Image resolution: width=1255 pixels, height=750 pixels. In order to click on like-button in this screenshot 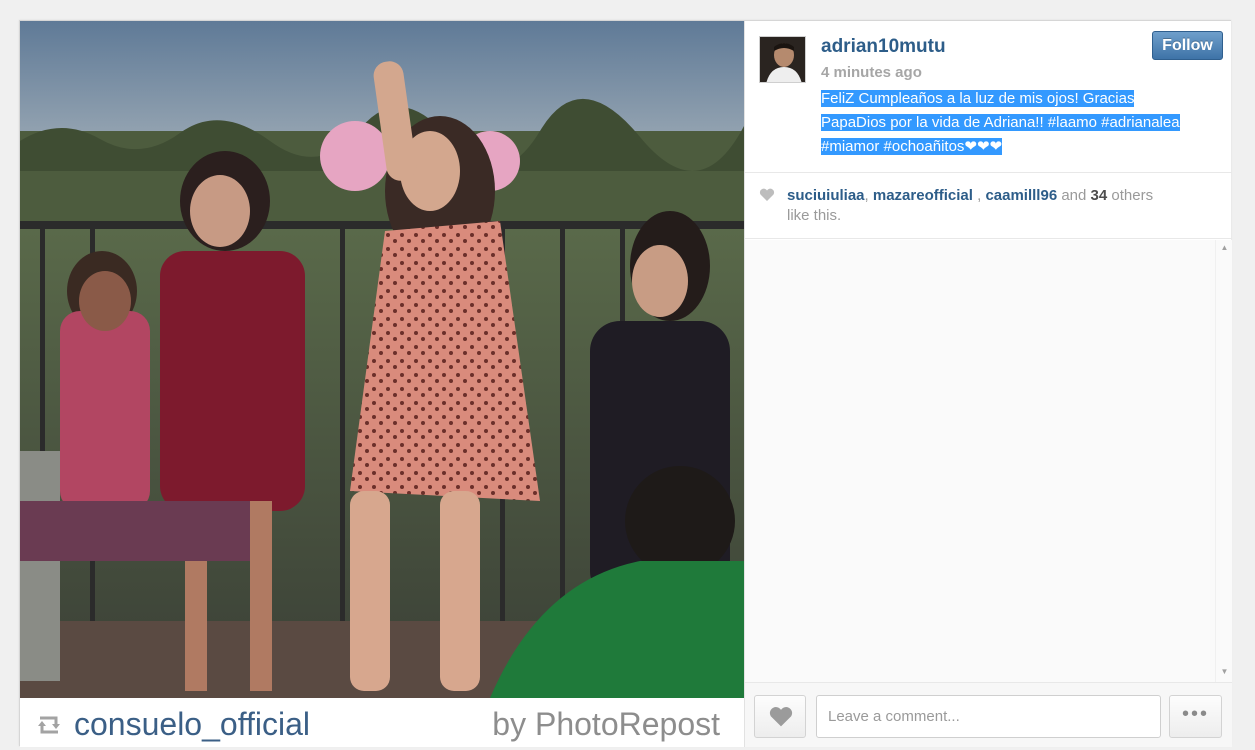, I will do `click(780, 716)`.